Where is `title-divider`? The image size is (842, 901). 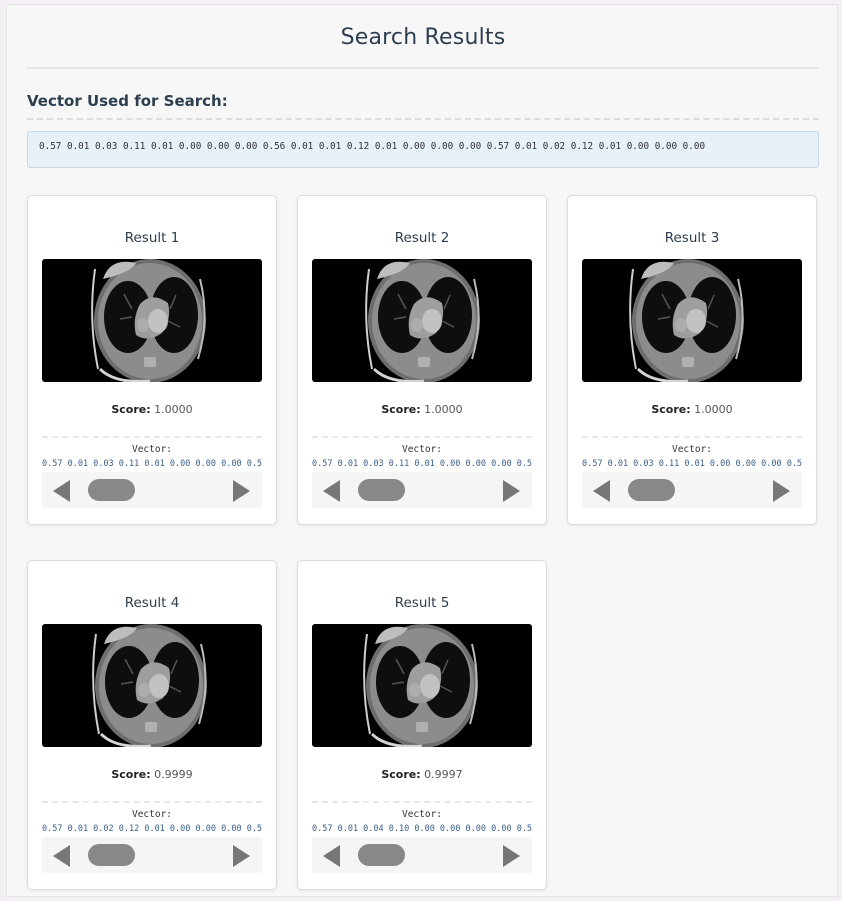 title-divider is located at coordinates (423, 68).